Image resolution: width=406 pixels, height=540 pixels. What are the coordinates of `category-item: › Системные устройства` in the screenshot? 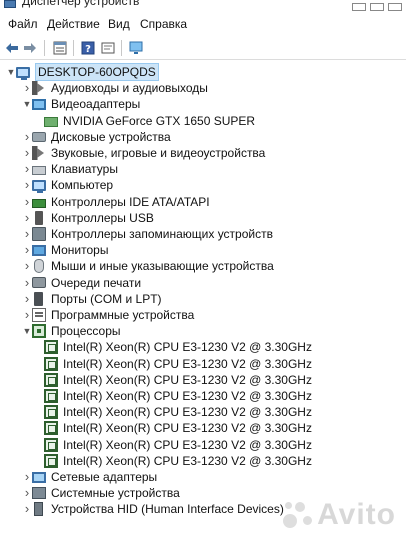 It's located at (101, 493).